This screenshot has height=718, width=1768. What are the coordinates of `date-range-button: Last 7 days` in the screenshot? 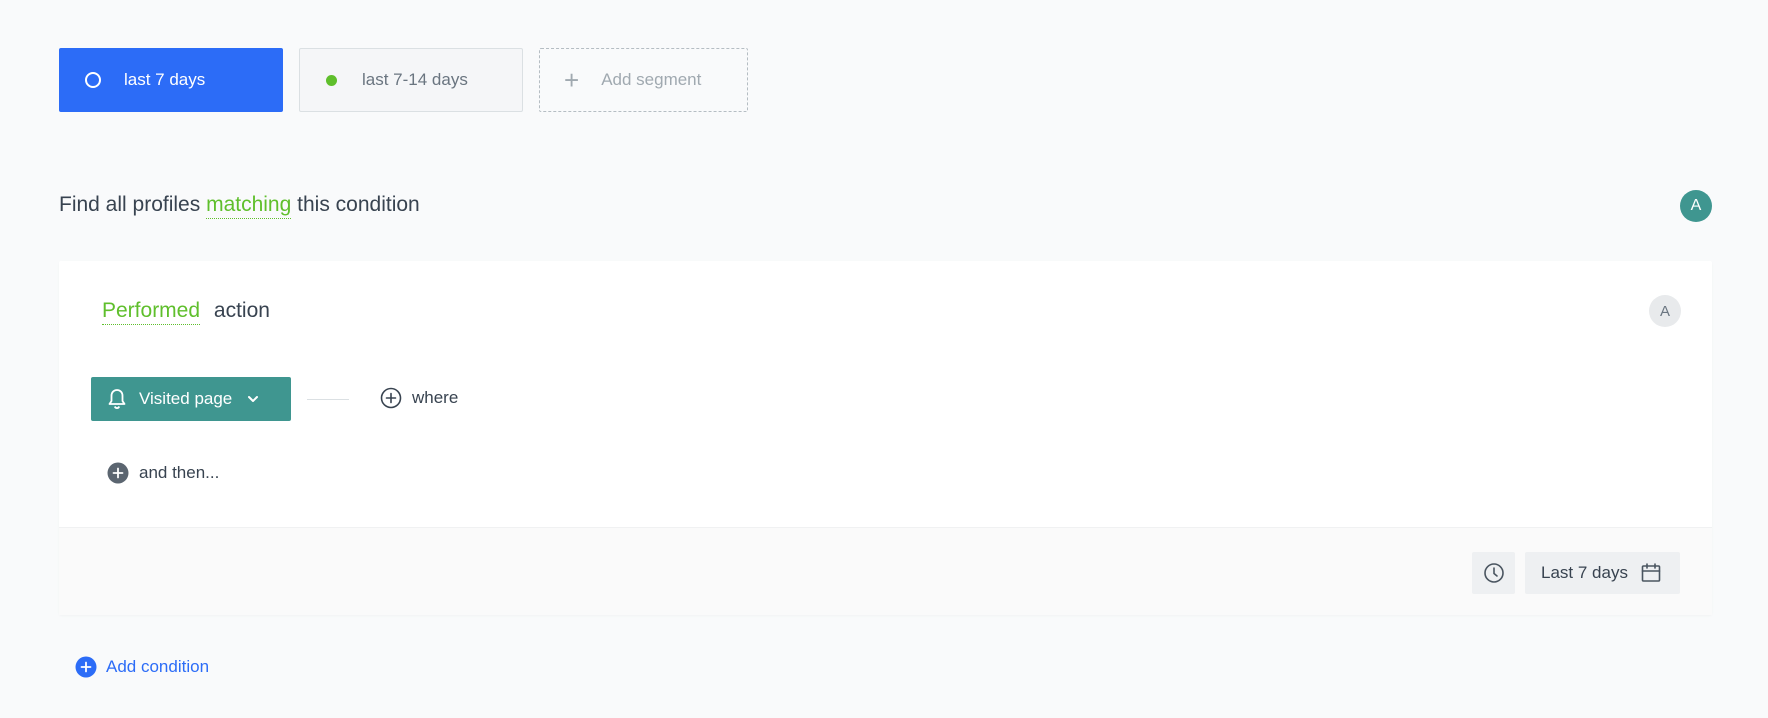 It's located at (1602, 573).